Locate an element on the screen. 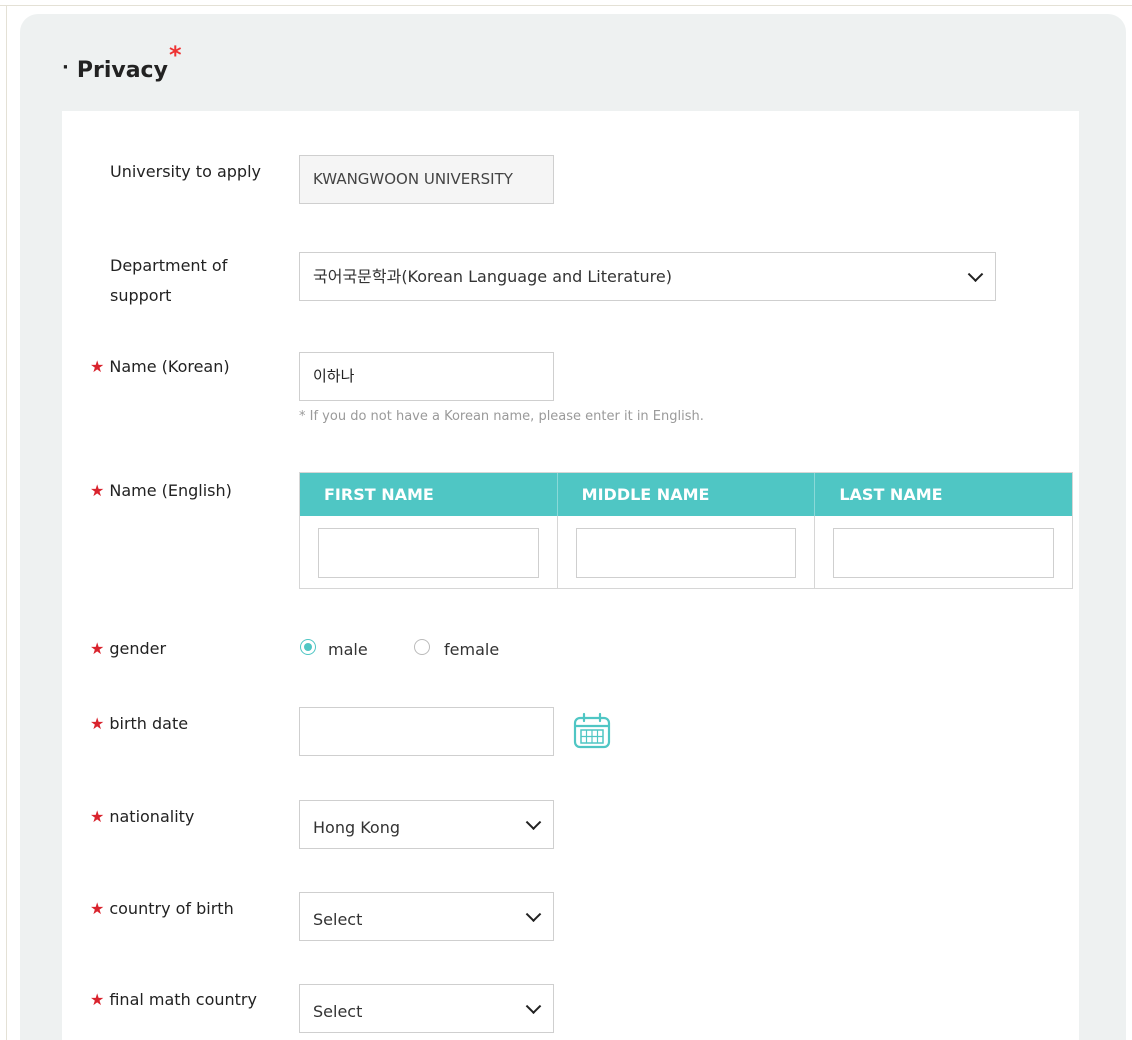 This screenshot has width=1132, height=1040. birth-date-label: ★ birth date is located at coordinates (139, 723).